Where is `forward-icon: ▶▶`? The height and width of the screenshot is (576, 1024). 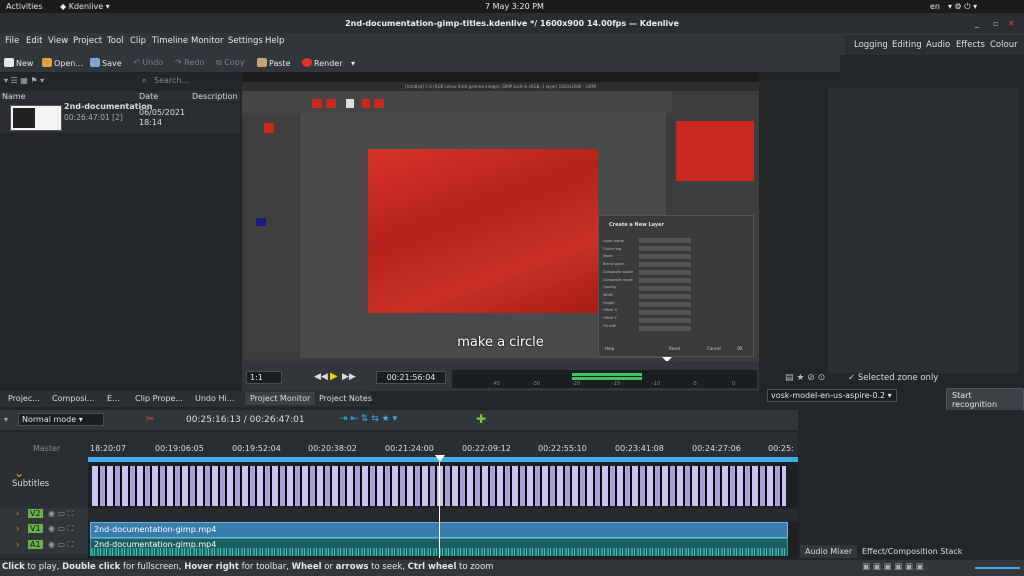
forward-icon: ▶▶ is located at coordinates (349, 377).